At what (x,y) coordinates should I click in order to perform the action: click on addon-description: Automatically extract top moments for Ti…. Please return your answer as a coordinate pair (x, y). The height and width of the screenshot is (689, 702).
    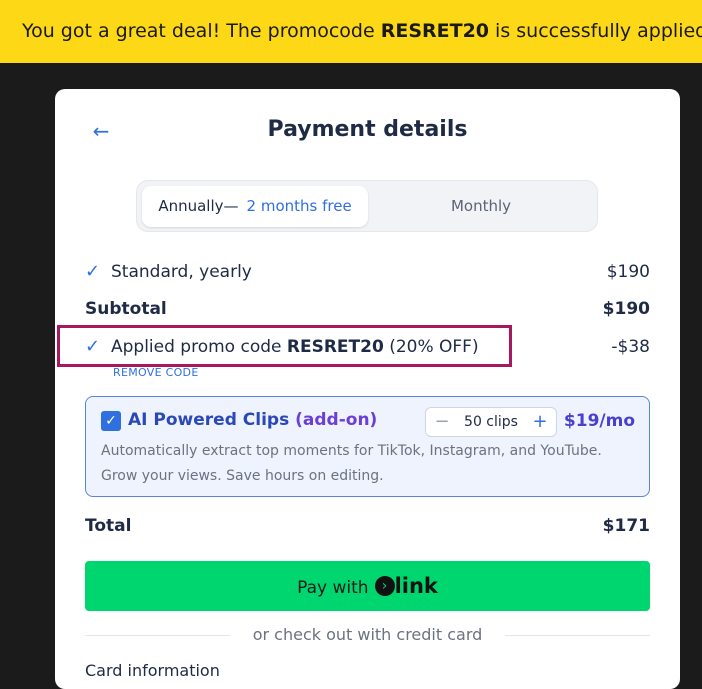
    Looking at the image, I should click on (351, 463).